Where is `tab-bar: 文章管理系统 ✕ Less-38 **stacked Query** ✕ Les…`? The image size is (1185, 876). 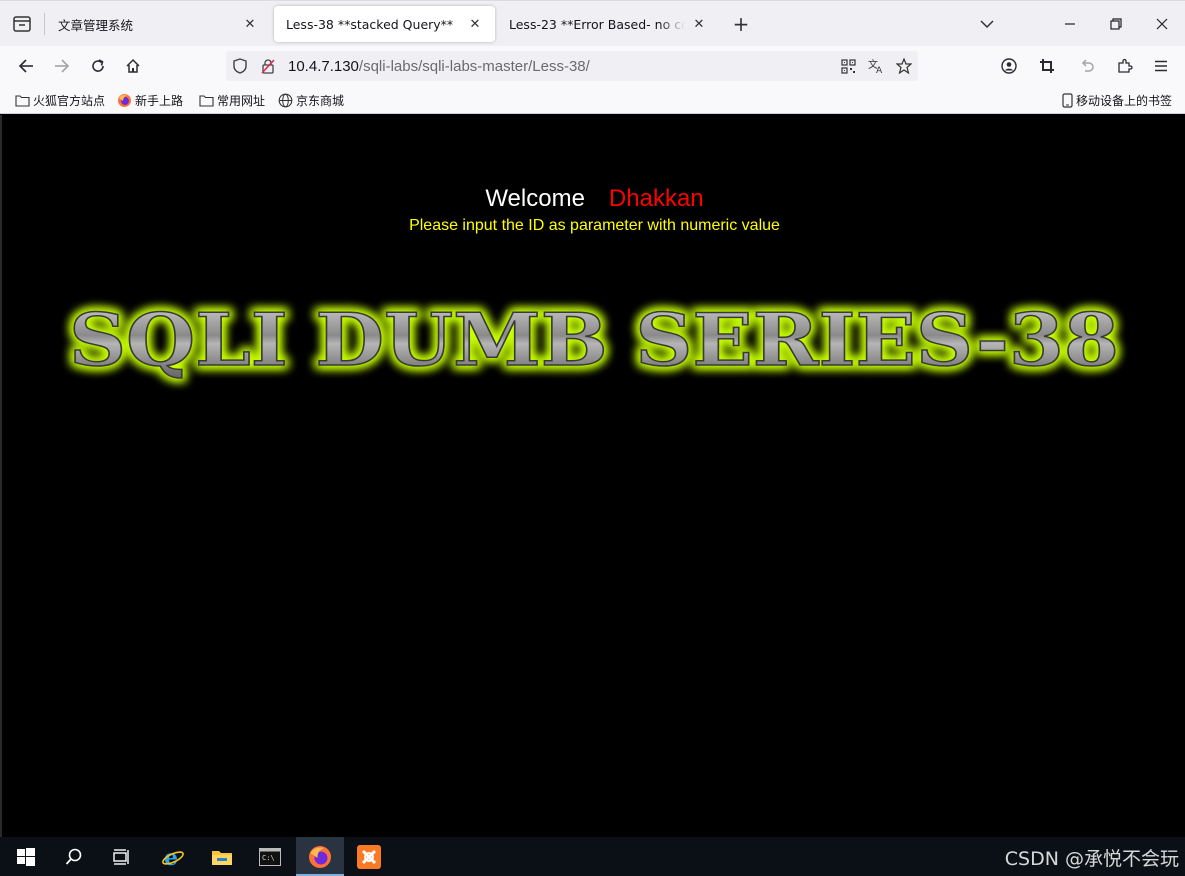
tab-bar: 文章管理系统 ✕ Less-38 **stacked Query** ✕ Les… is located at coordinates (592, 23).